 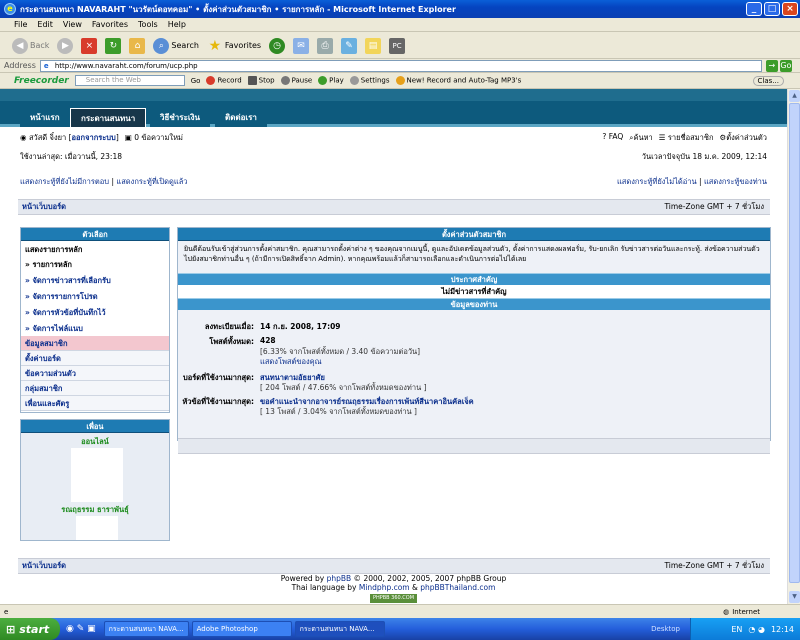 What do you see at coordinates (393, 598) in the screenshot?
I see `phpbb360-badge: PHPBB 360.COM` at bounding box center [393, 598].